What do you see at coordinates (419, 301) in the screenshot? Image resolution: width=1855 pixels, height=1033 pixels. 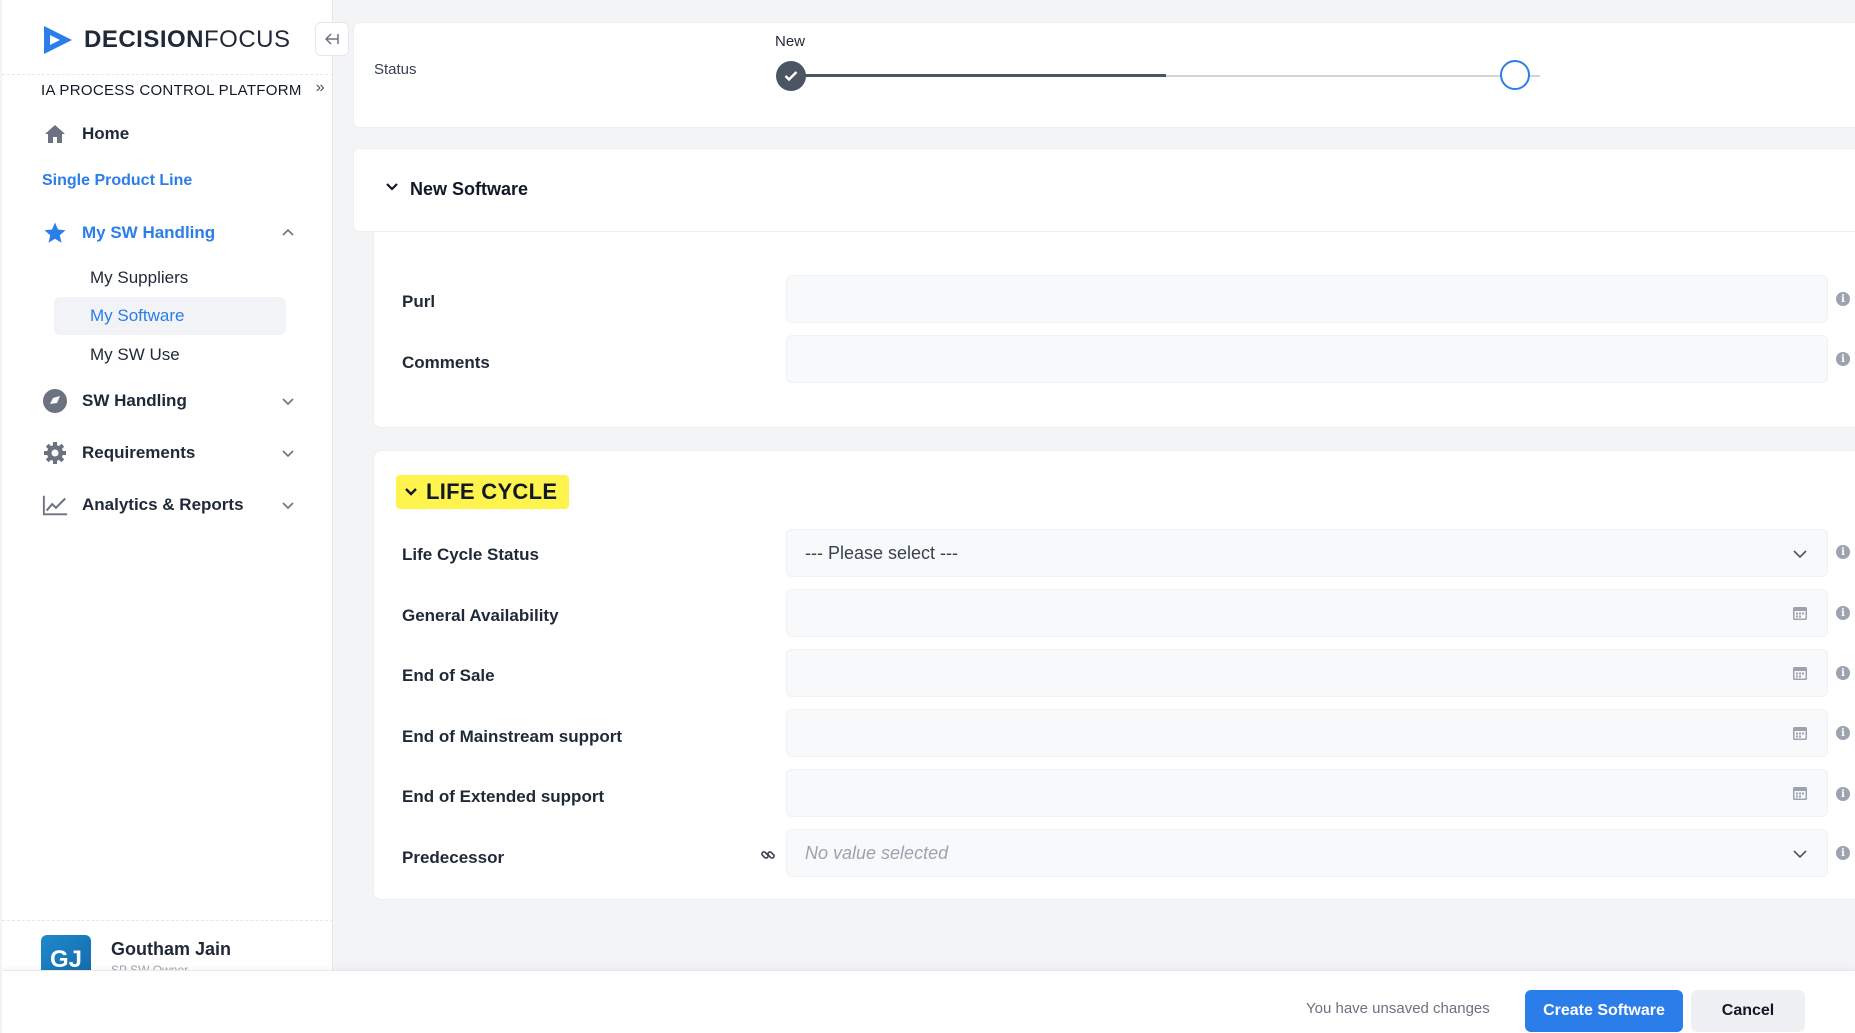 I see `purl-label: Purl` at bounding box center [419, 301].